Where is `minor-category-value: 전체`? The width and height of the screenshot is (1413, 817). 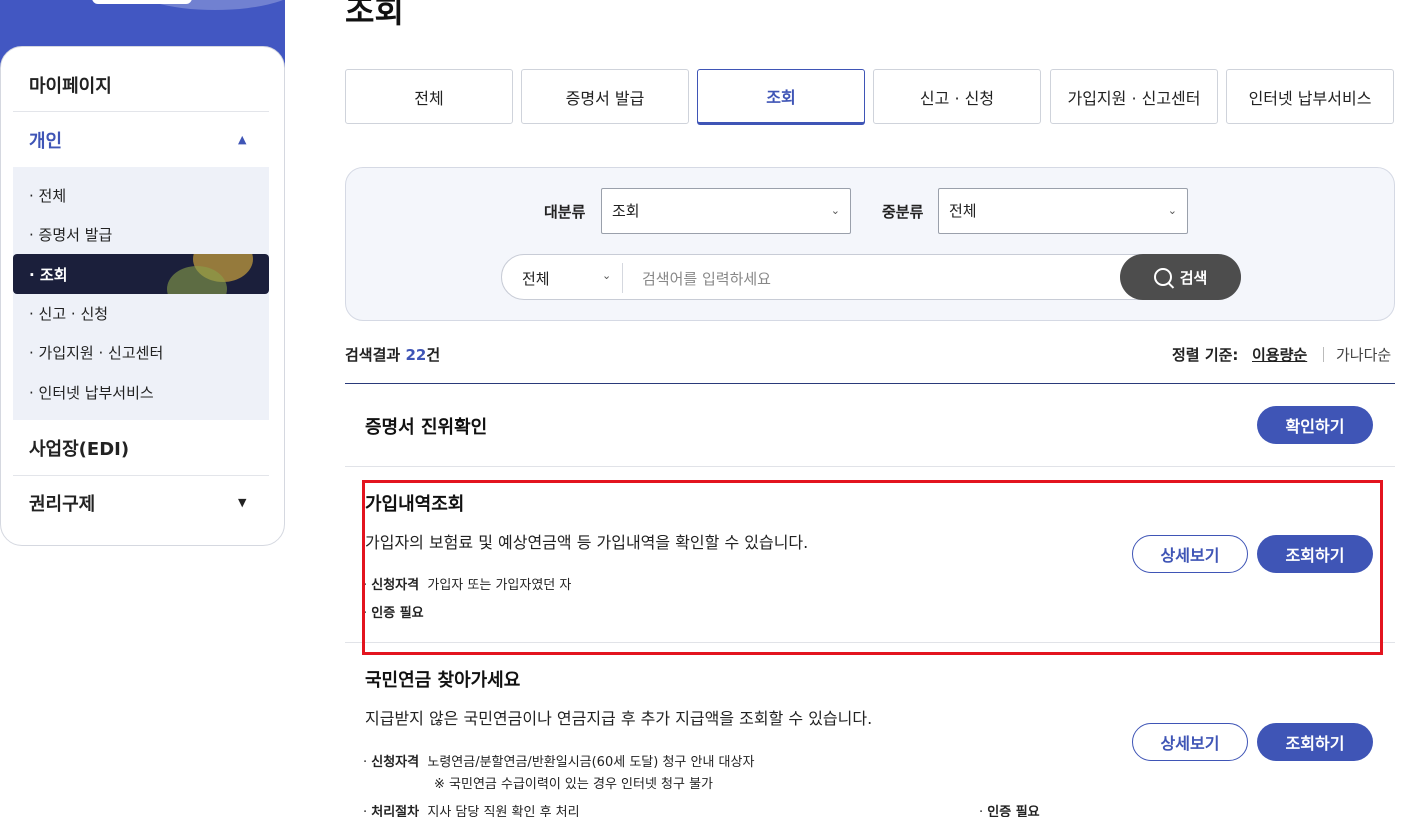
minor-category-value: 전체 is located at coordinates (963, 211).